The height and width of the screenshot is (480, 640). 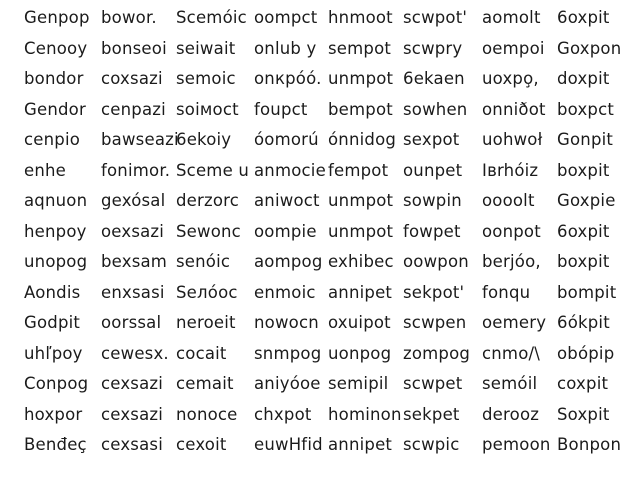 What do you see at coordinates (132, 444) in the screenshot?
I see `word-cell: cexsasi` at bounding box center [132, 444].